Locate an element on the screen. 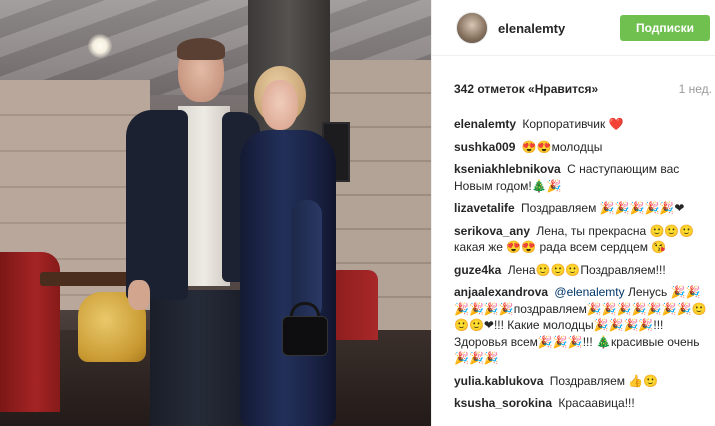 The height and width of the screenshot is (426, 715). comment-item: elenalemty Корпоративчик ❤️ is located at coordinates (583, 124).